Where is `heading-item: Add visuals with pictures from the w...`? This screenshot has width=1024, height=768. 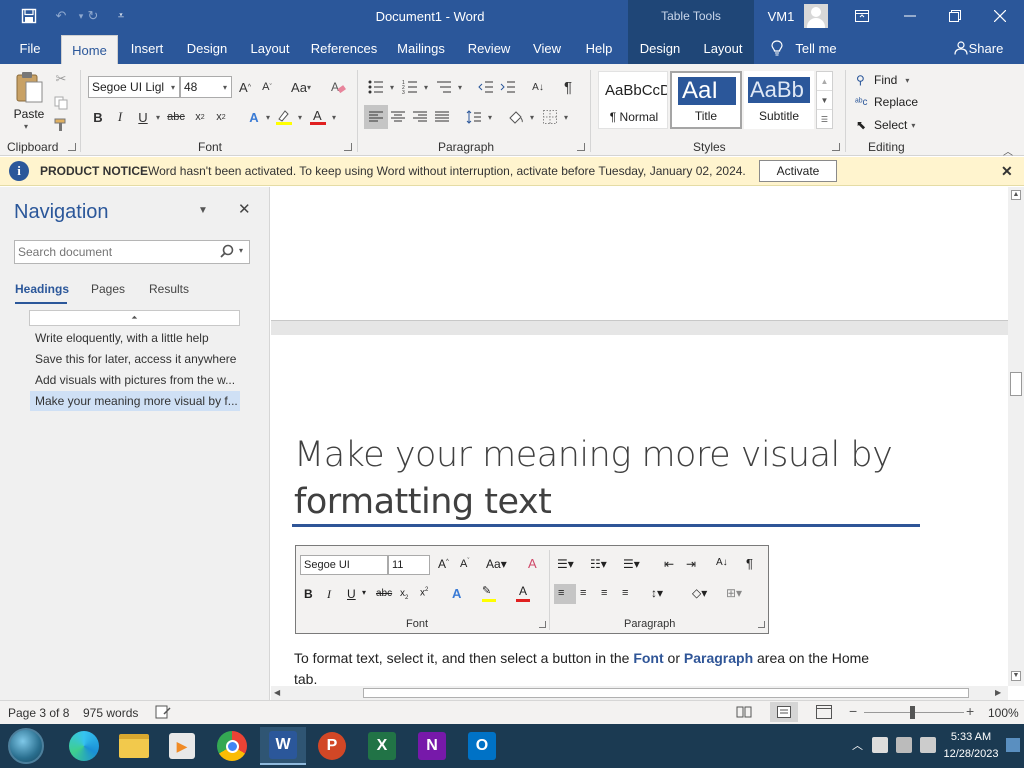
heading-item: Add visuals with pictures from the w... is located at coordinates (135, 380).